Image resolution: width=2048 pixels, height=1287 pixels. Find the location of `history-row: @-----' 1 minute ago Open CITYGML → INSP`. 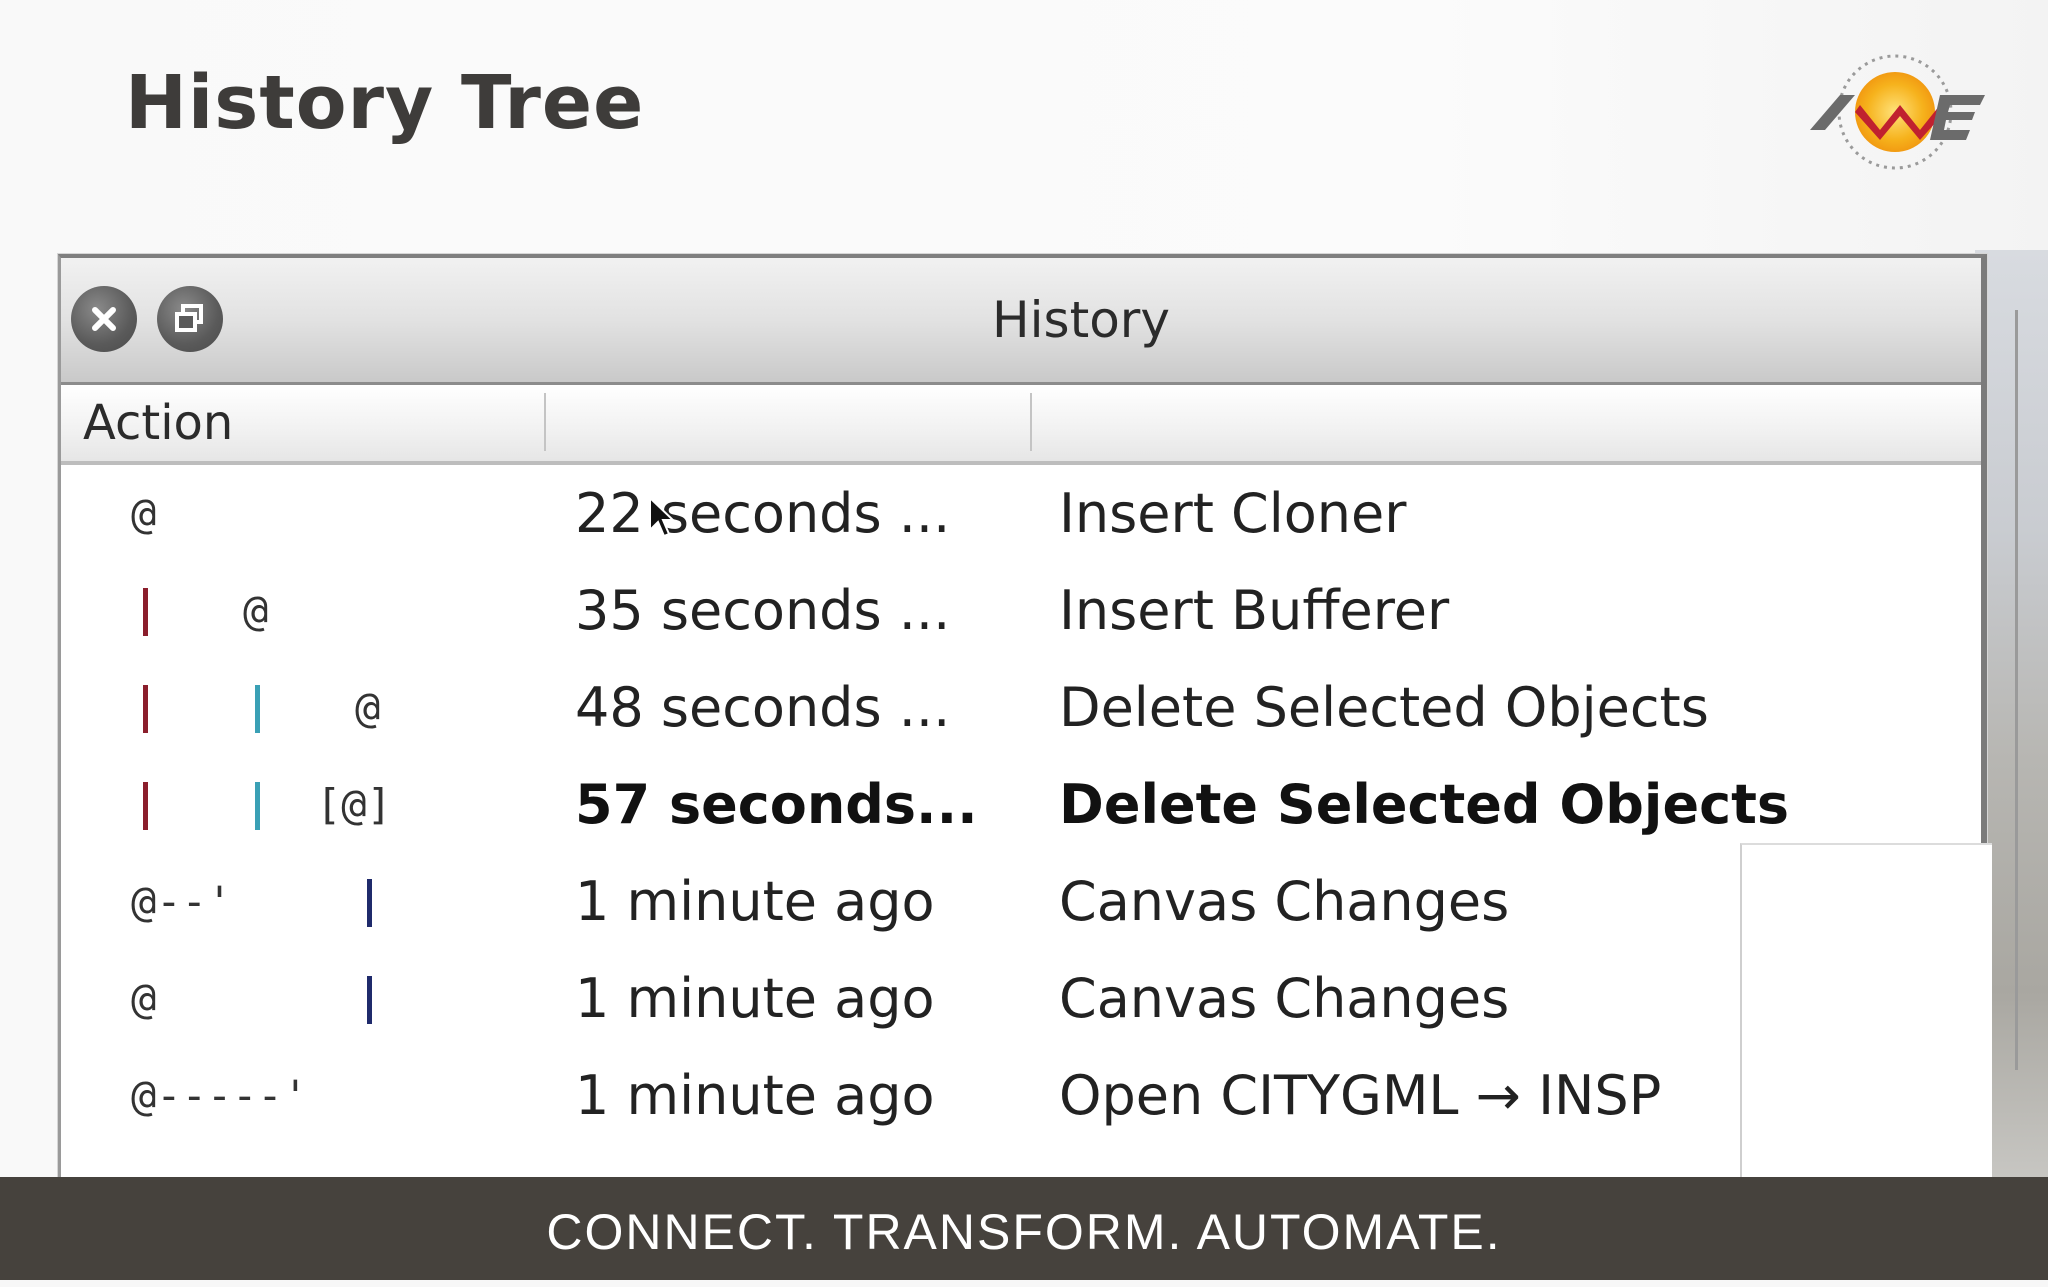

history-row: @-----' 1 minute ago Open CITYGML → INSP is located at coordinates (1021, 1095).